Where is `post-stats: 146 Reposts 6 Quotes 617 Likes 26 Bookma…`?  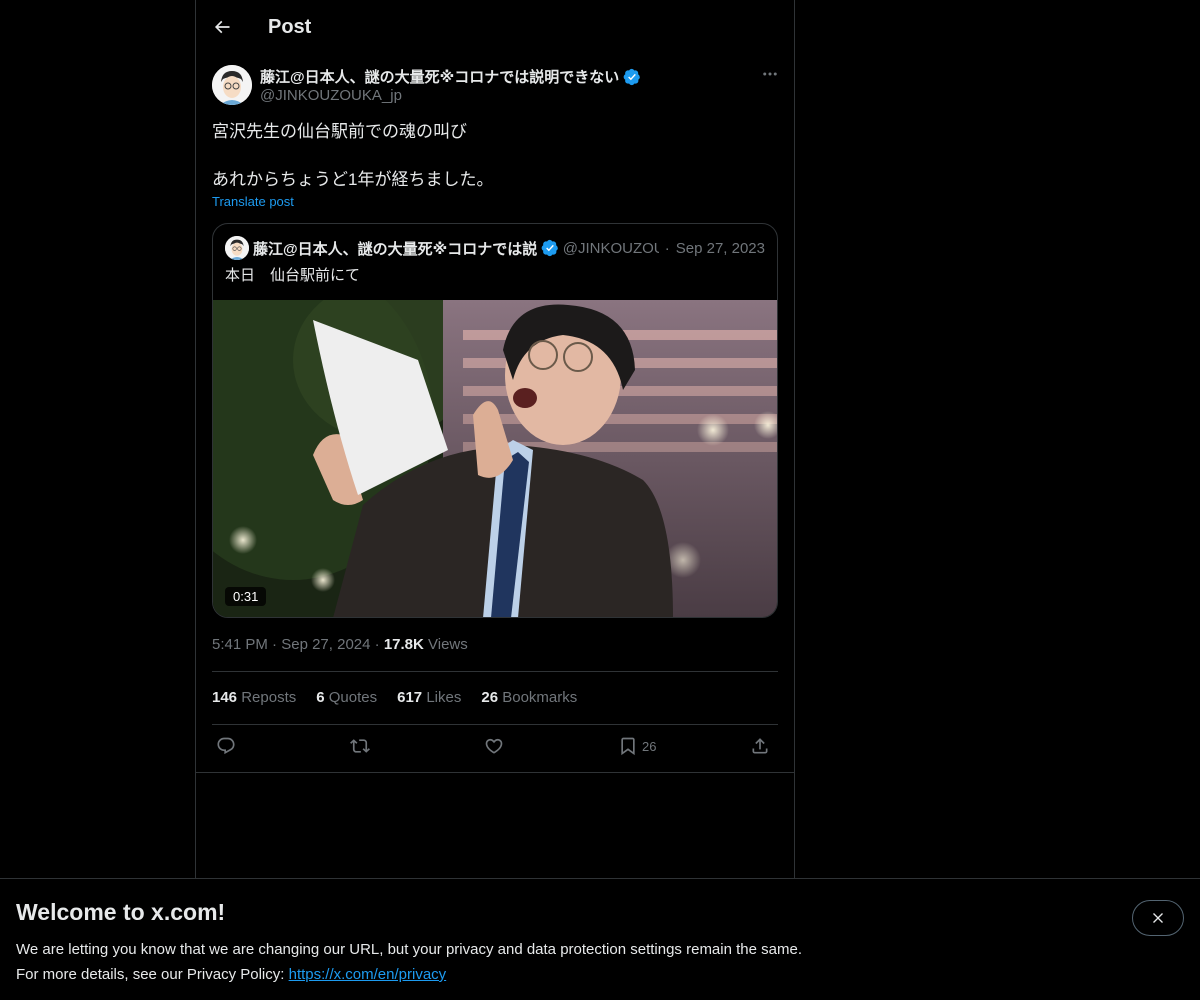 post-stats: 146 Reposts 6 Quotes 617 Likes 26 Bookma… is located at coordinates (394, 697).